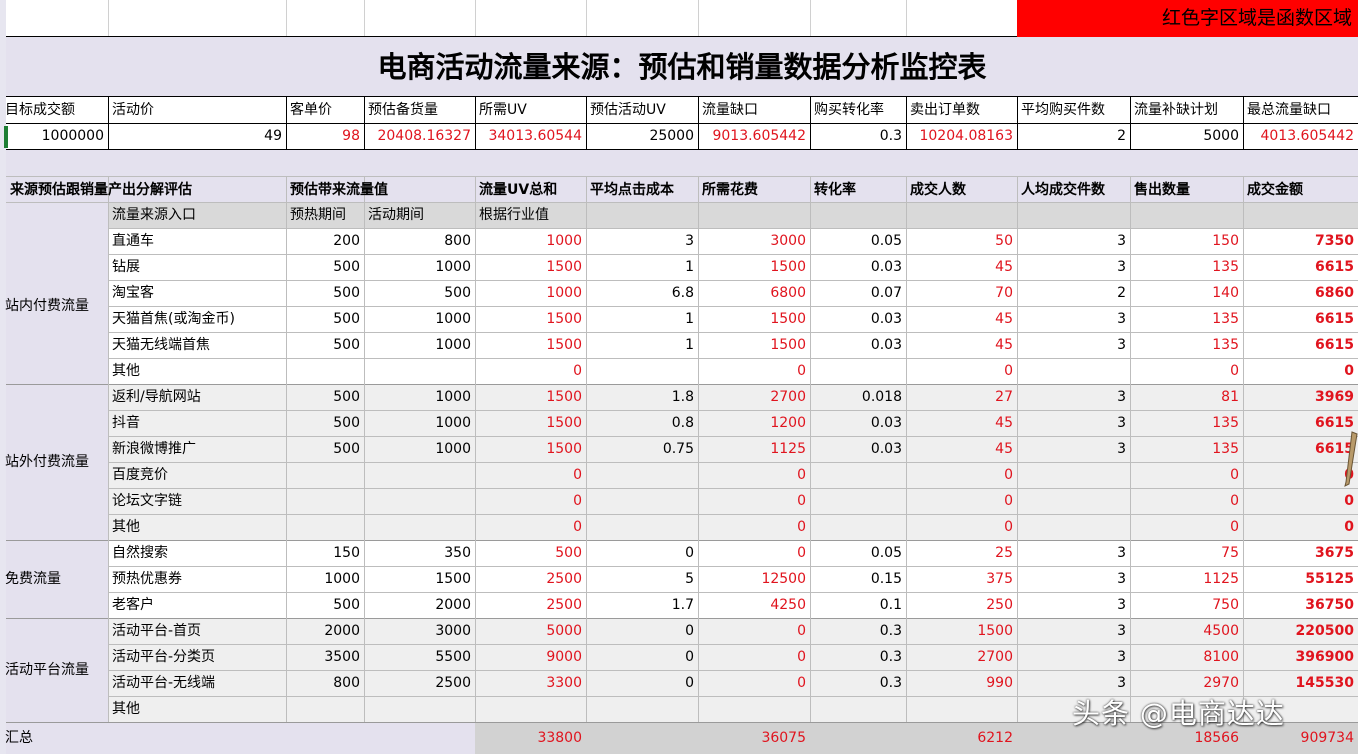  I want to click on data-cell: 6800, so click(754, 293).